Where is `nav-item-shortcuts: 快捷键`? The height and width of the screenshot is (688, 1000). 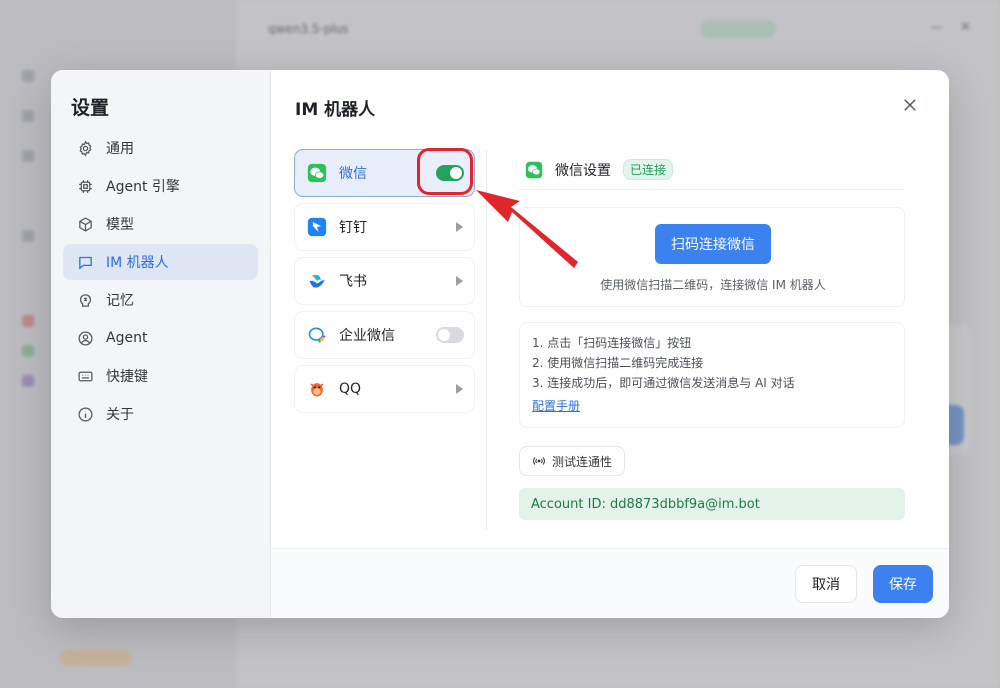
nav-item-shortcuts: 快捷键 is located at coordinates (160, 376).